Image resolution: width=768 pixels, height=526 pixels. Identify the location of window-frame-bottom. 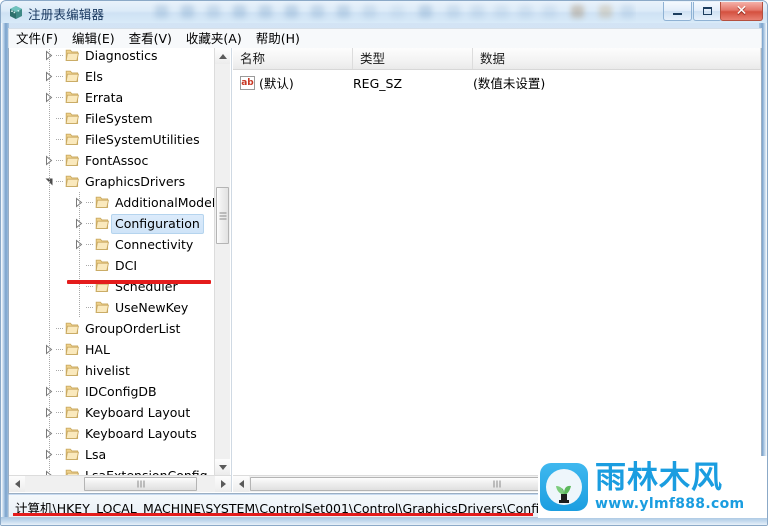
(384, 521).